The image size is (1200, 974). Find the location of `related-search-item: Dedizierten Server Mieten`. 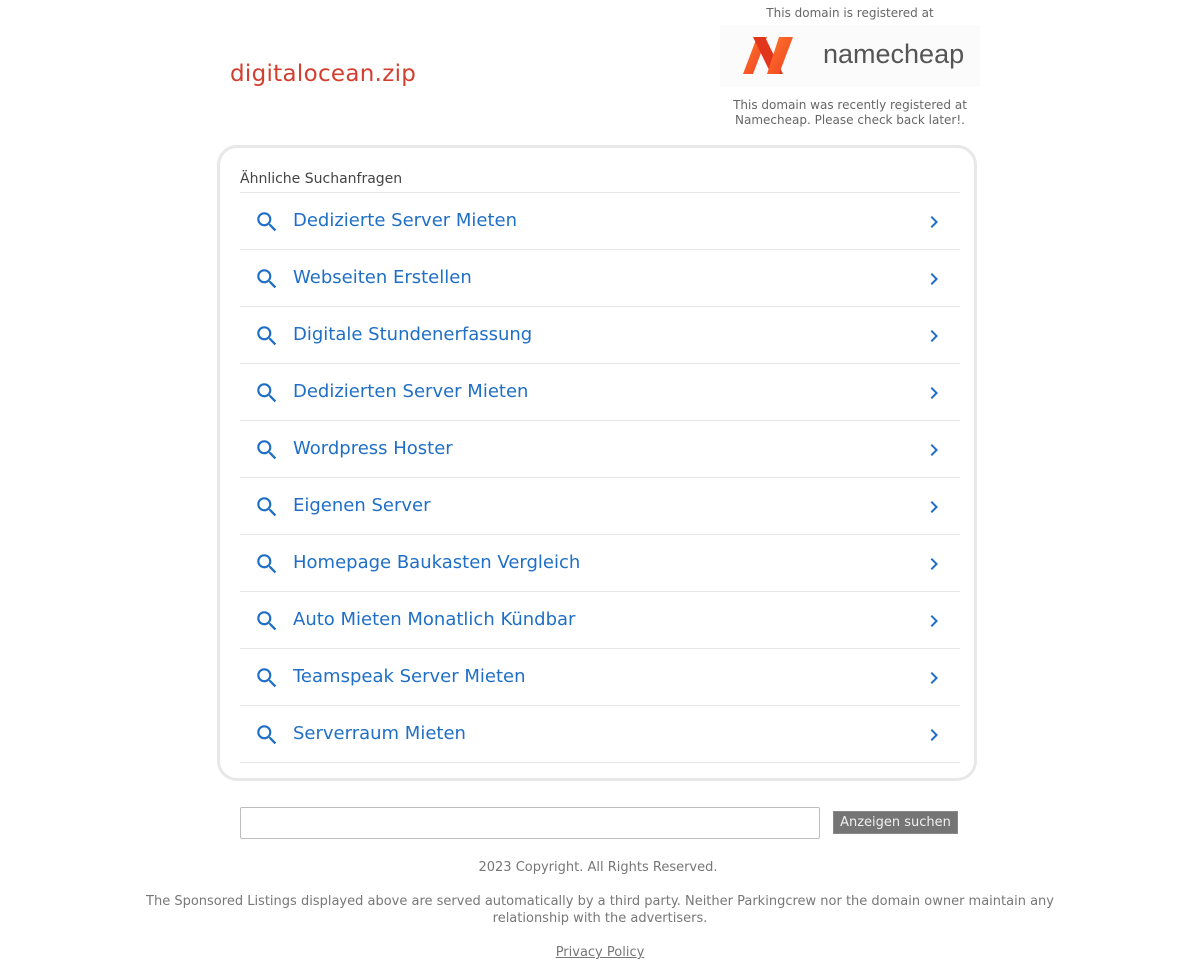

related-search-item: Dedizierten Server Mieten is located at coordinates (600, 392).